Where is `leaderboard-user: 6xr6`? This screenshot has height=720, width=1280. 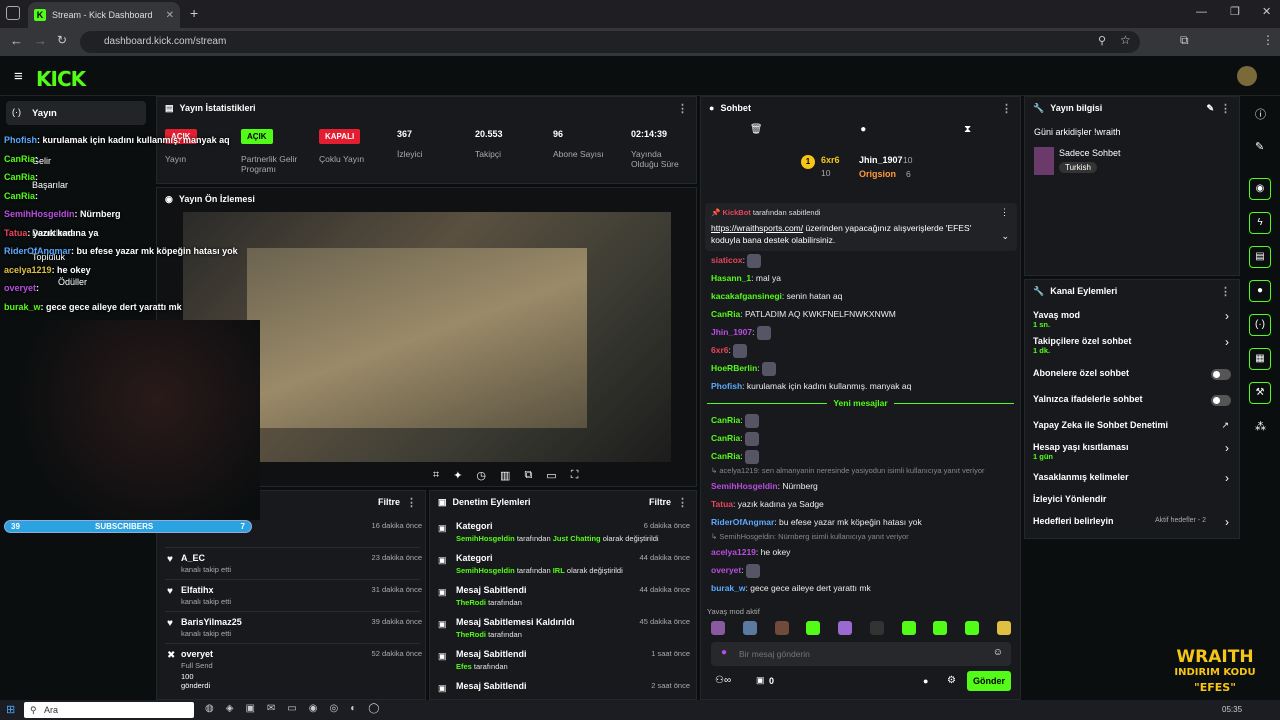
leaderboard-user: 6xr6 is located at coordinates (830, 160).